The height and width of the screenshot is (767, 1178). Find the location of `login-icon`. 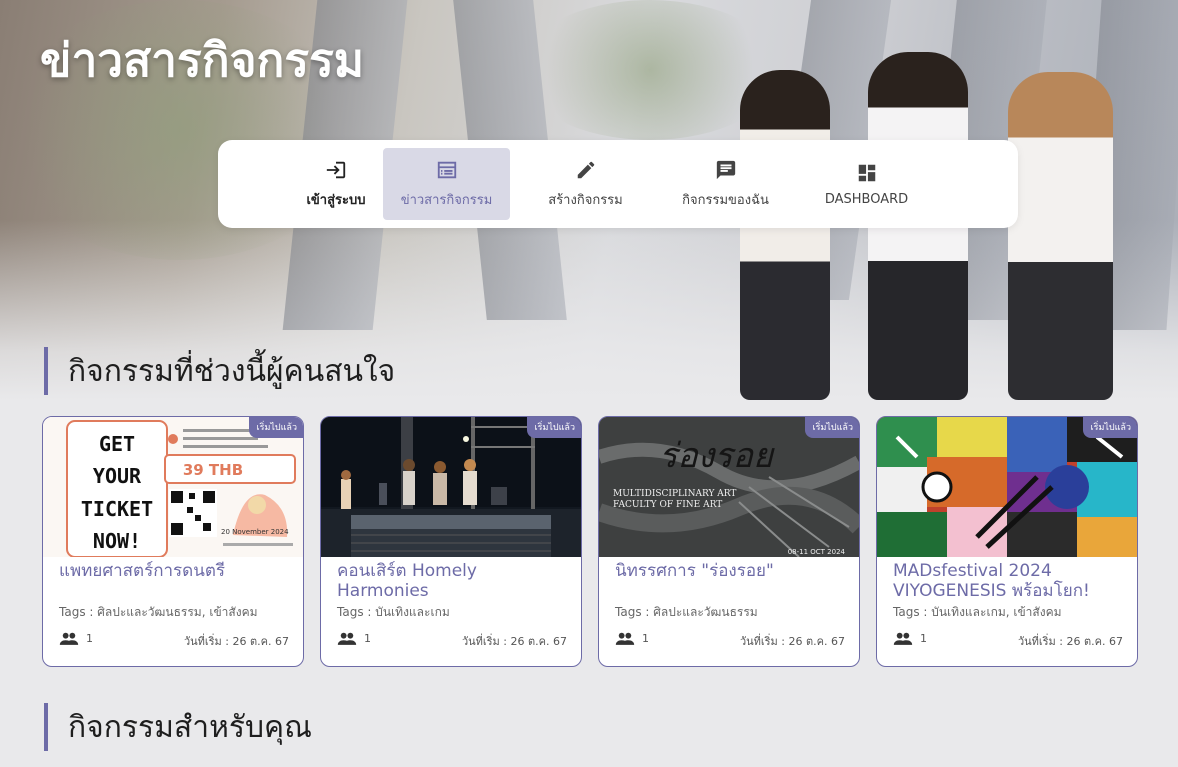

login-icon is located at coordinates (336, 169).